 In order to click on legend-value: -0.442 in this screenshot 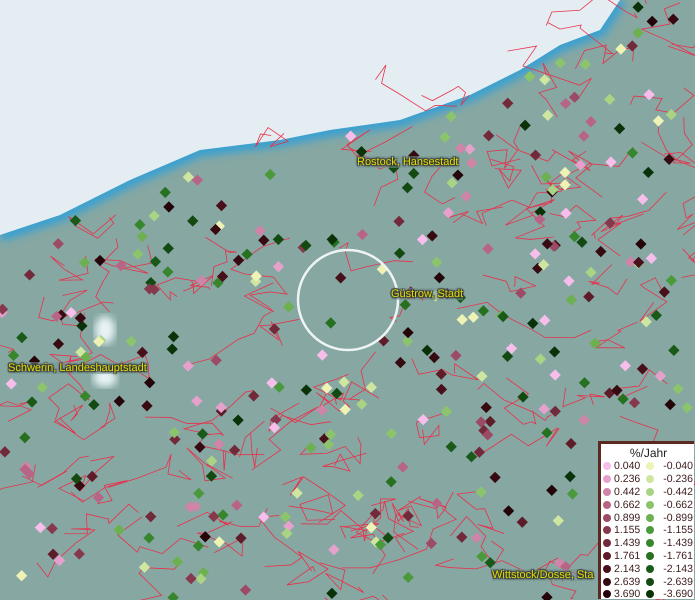, I will do `click(677, 492)`.